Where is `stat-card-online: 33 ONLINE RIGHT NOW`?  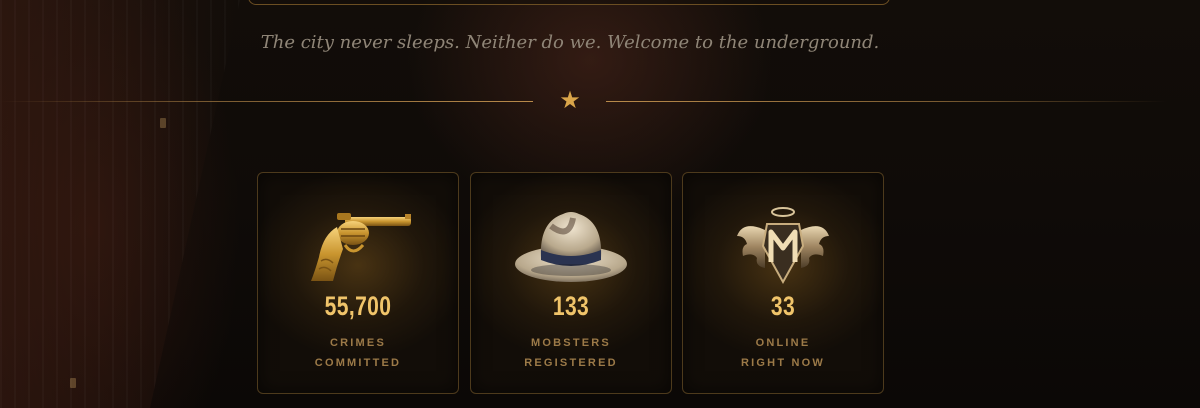
stat-card-online: 33 ONLINE RIGHT NOW is located at coordinates (783, 283).